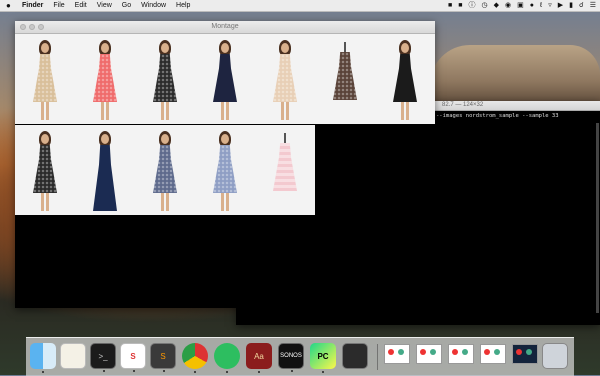 The image size is (600, 376). Describe the element at coordinates (104, 5) in the screenshot. I see `menu-view: View` at that location.